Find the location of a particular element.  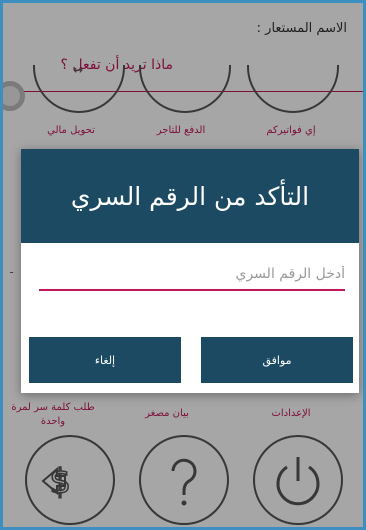

pin-field is located at coordinates (192, 275).